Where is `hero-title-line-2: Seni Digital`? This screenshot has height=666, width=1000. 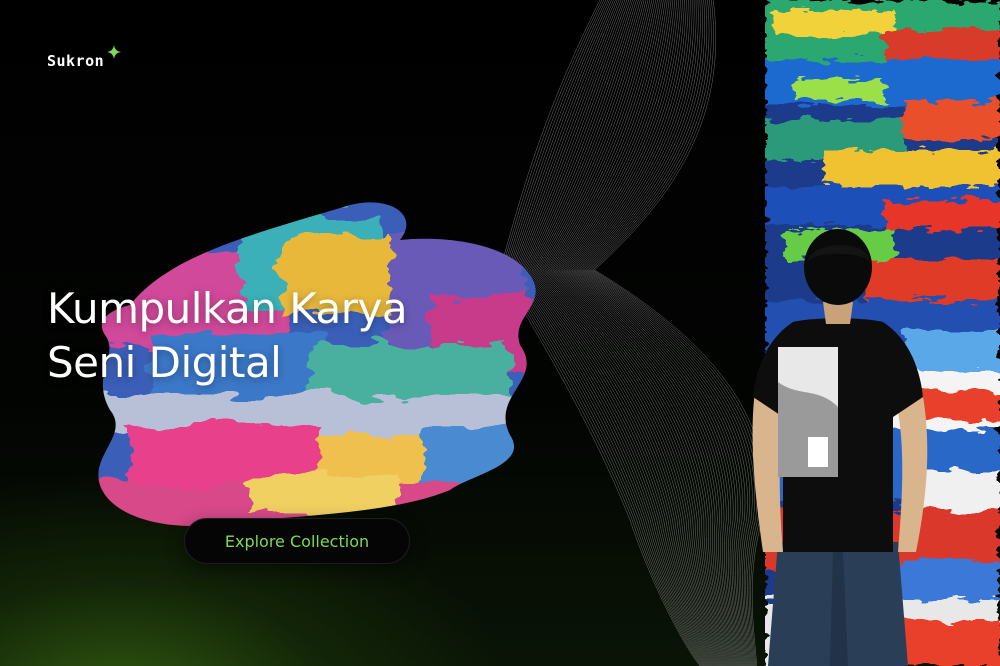
hero-title-line-2: Seni Digital is located at coordinates (164, 362).